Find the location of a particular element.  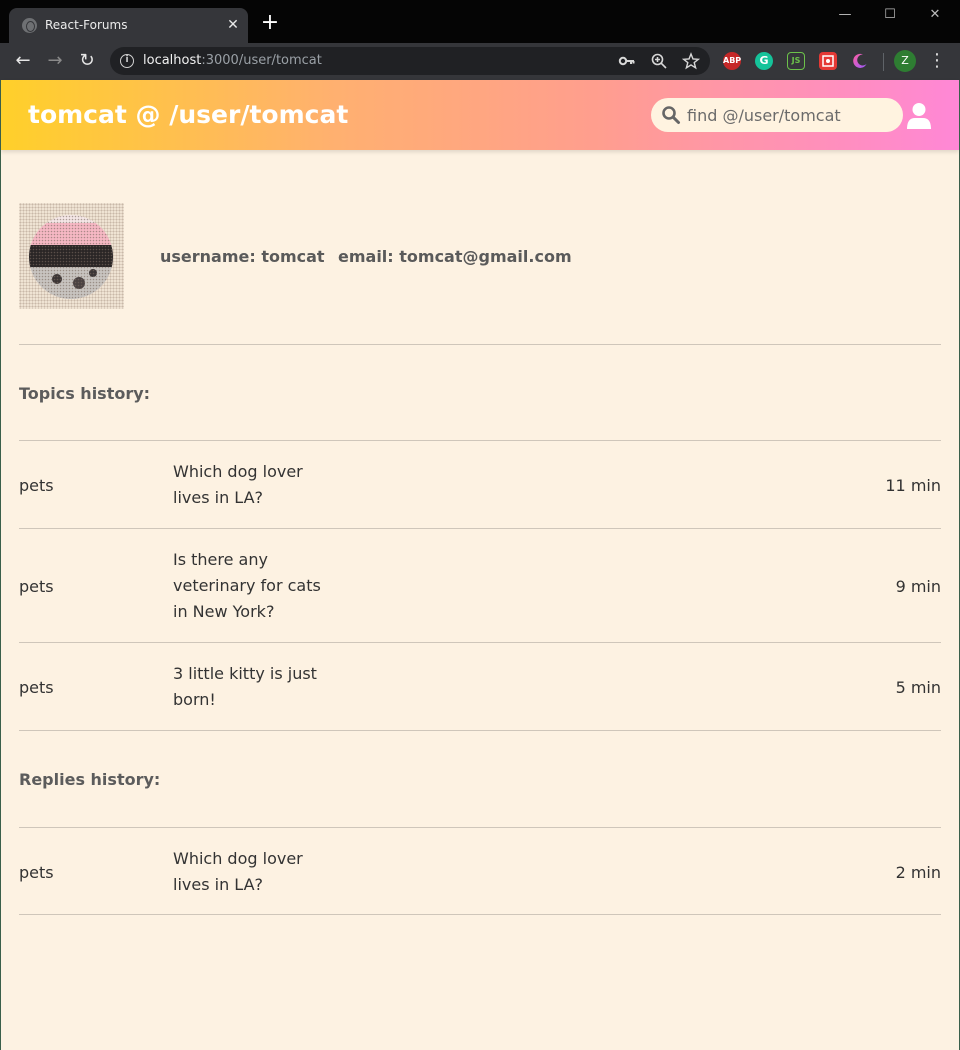

search-box is located at coordinates (777, 115).